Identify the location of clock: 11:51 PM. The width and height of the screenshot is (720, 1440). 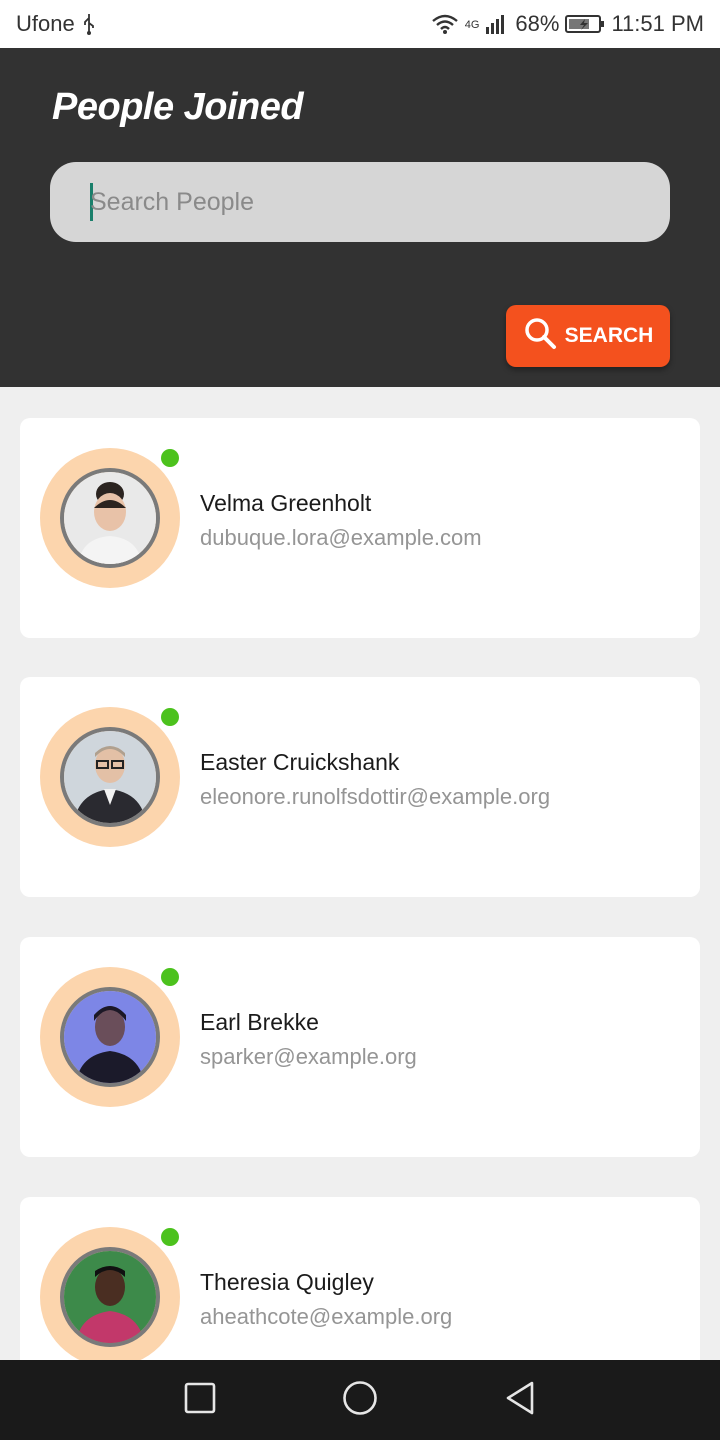
(657, 23).